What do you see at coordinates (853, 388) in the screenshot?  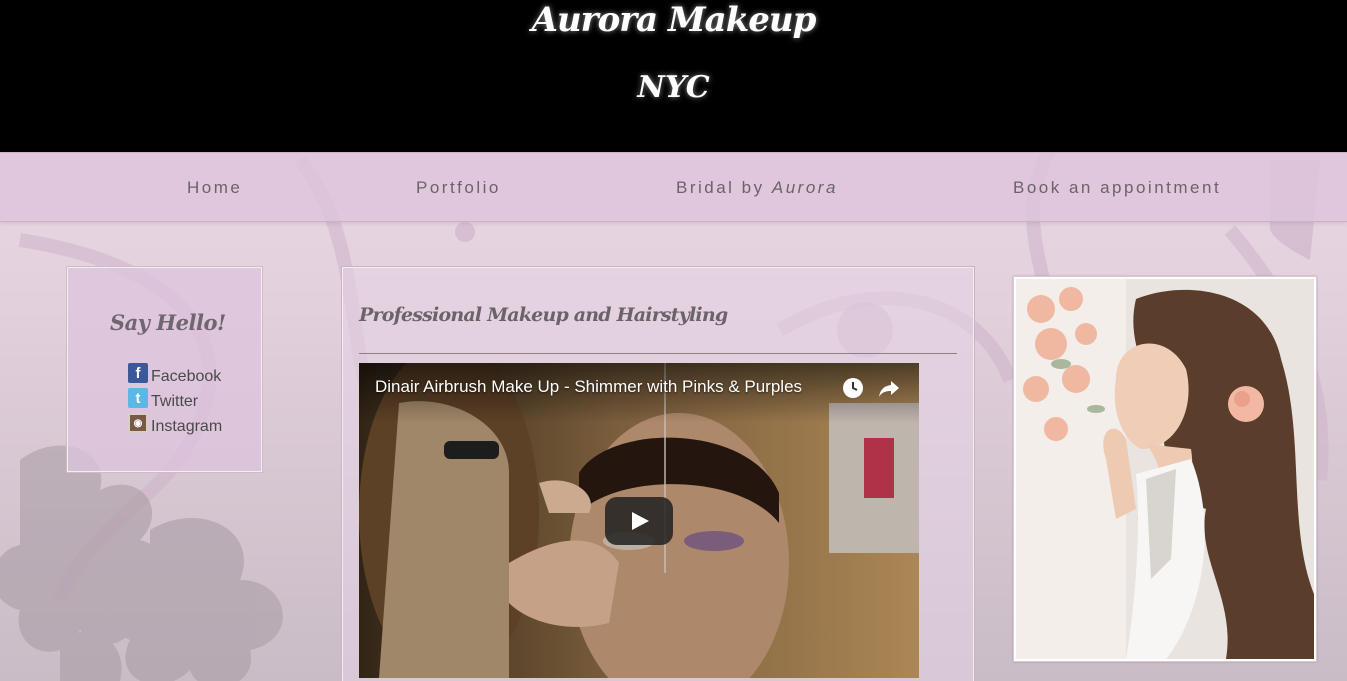 I see `watch-later-icon` at bounding box center [853, 388].